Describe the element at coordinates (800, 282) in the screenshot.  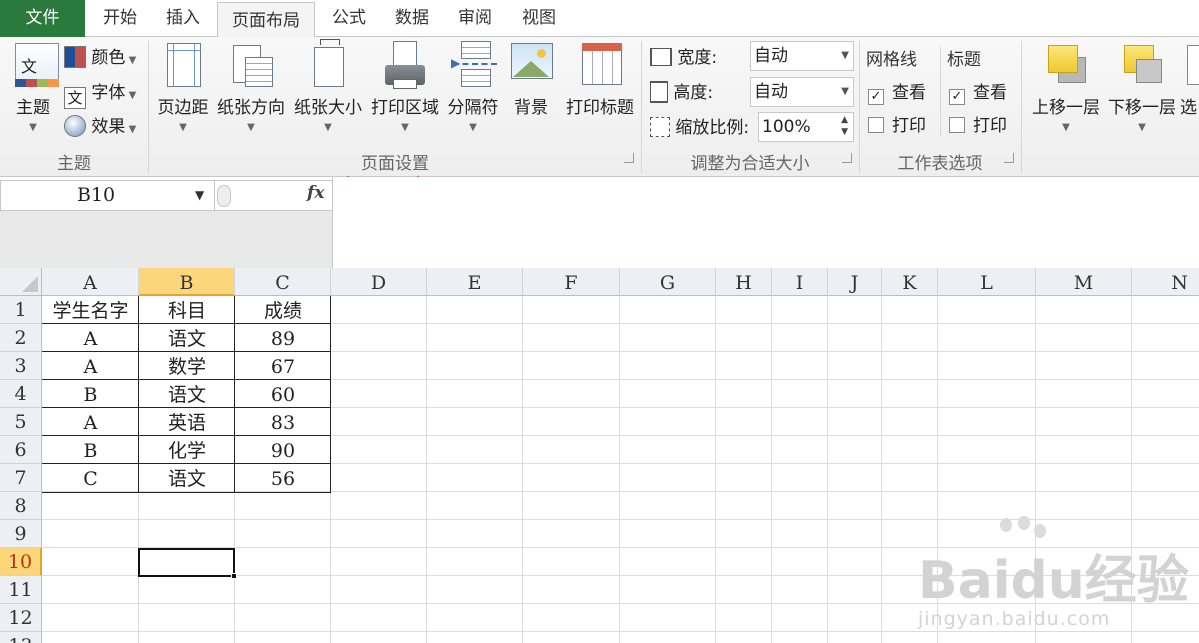
I see `column-header-i: I` at that location.